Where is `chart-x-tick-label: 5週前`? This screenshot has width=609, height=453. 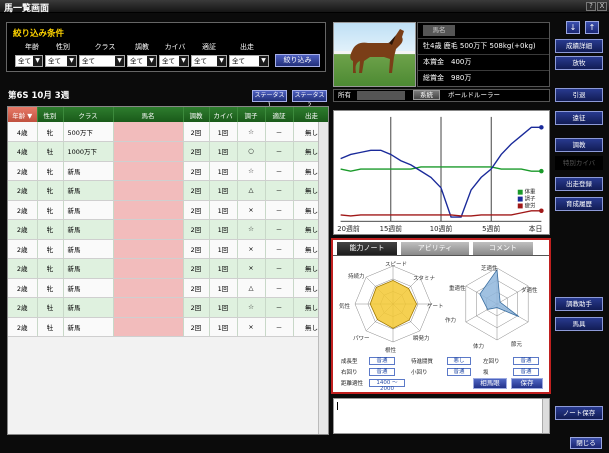 chart-x-tick-label: 5週前 is located at coordinates (491, 228).